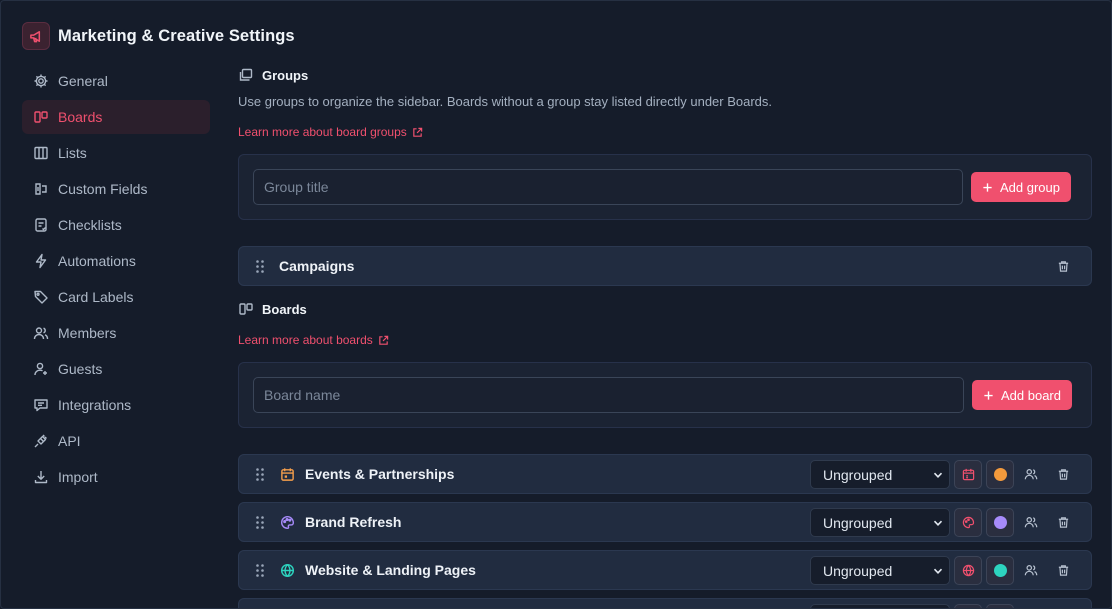 The height and width of the screenshot is (609, 1112). I want to click on sidebar-item-integrations: Integrations, so click(116, 405).